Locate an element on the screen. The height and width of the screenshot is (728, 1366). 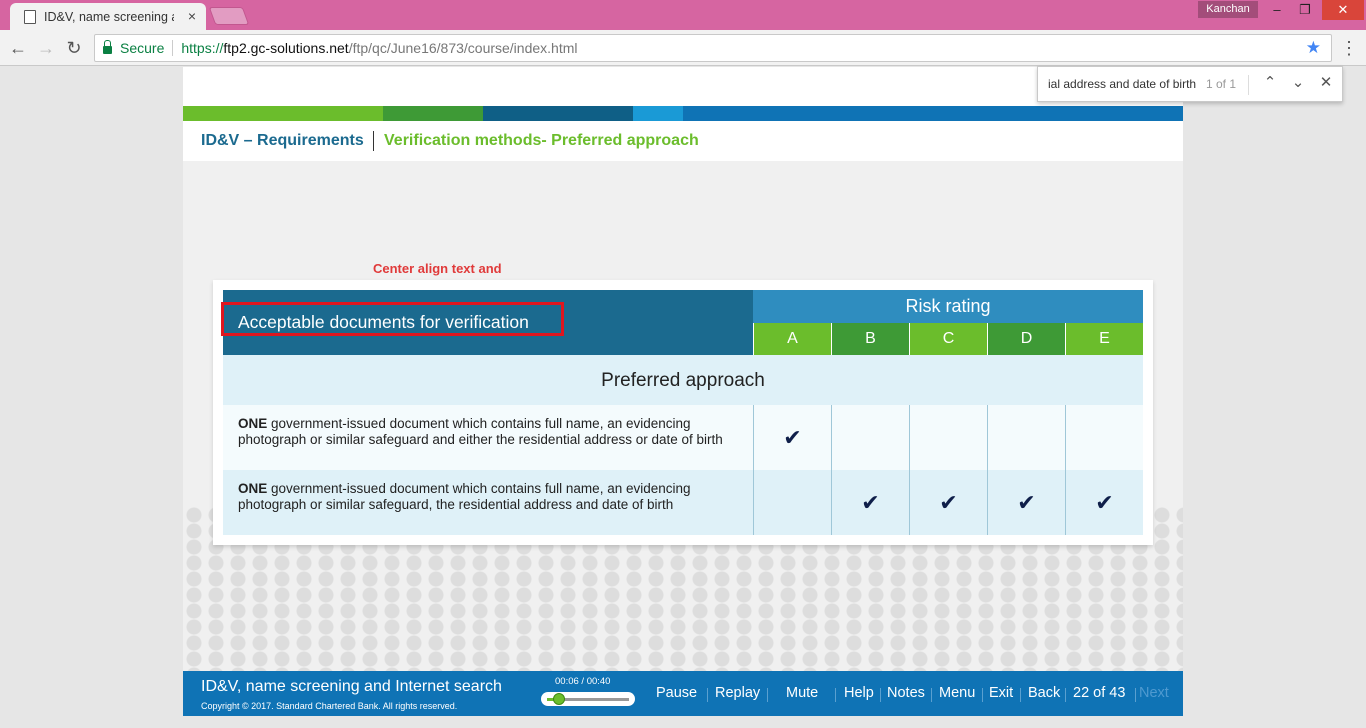
browser-titlebar: ID&V, name screening ar × Kanchan – ❐ ✕ is located at coordinates (683, 15).